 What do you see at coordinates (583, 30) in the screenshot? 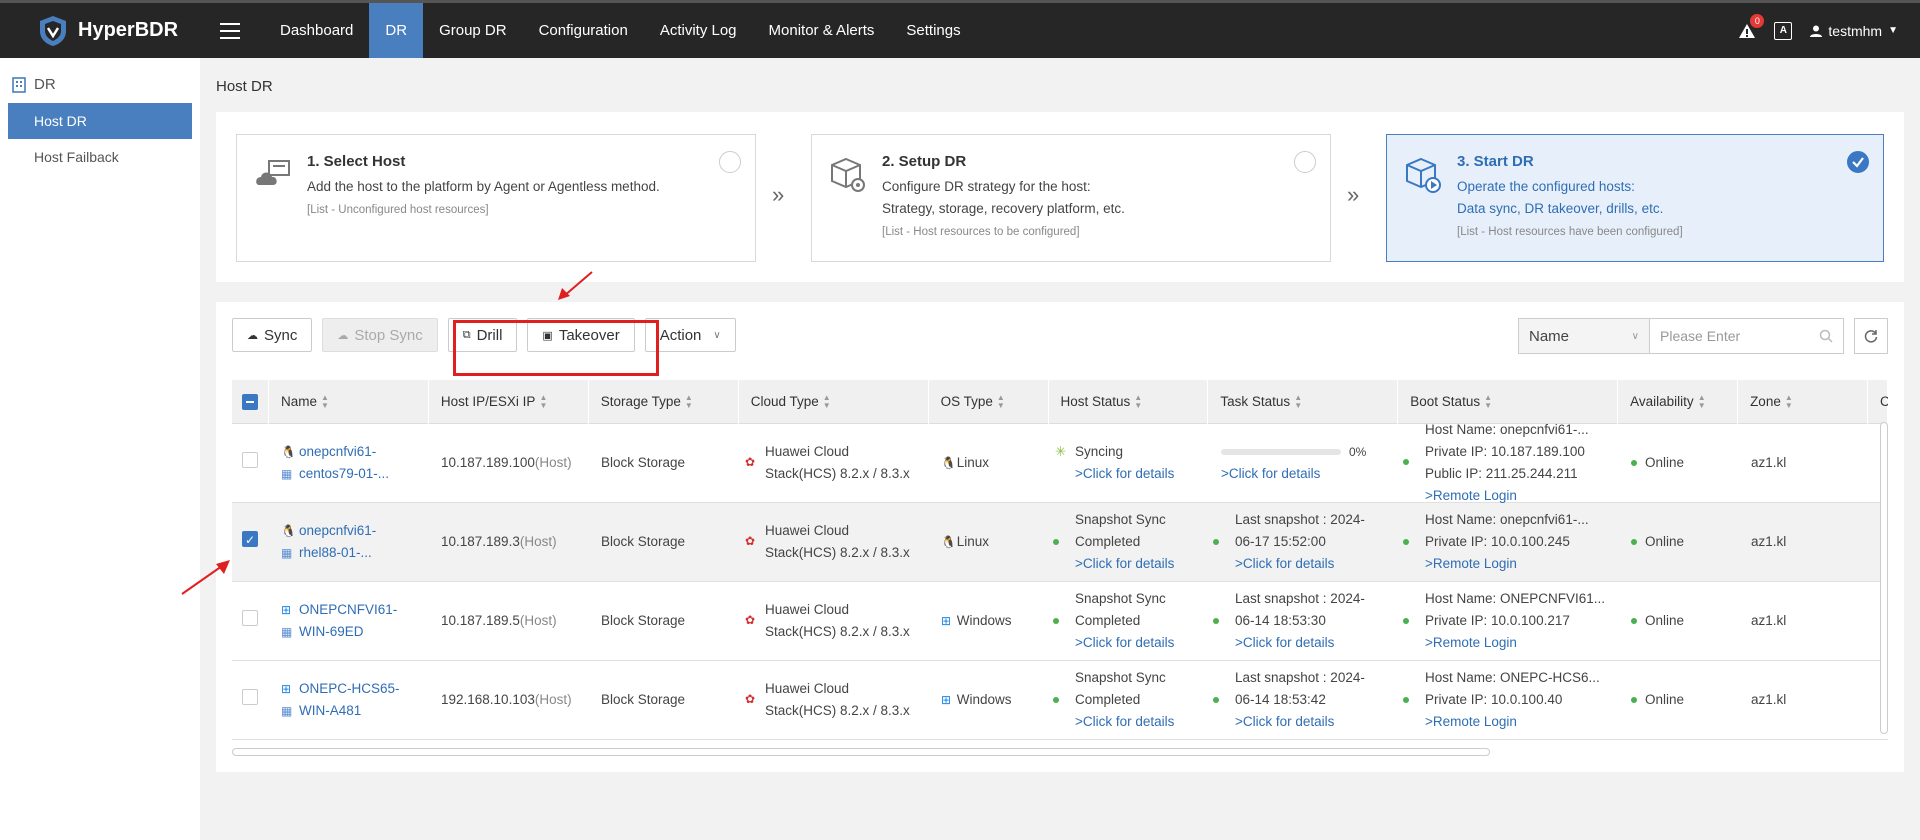
I see `nav-configuration: Configuration` at bounding box center [583, 30].